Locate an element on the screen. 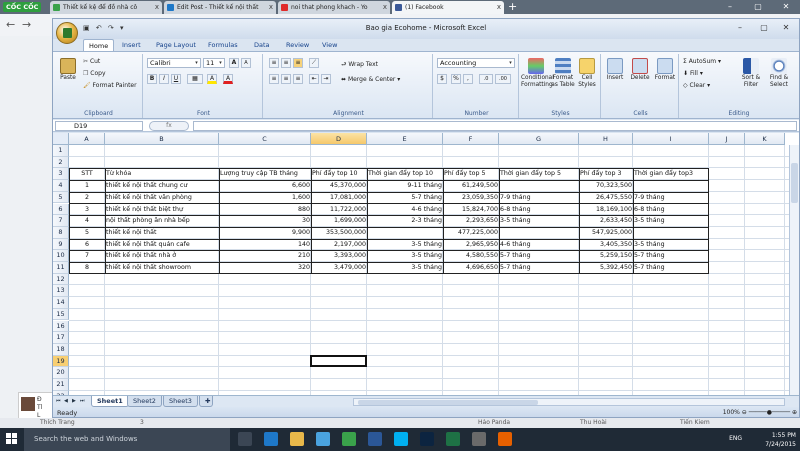 This screenshot has height=451, width=800. column-header-k: K is located at coordinates (765, 139).